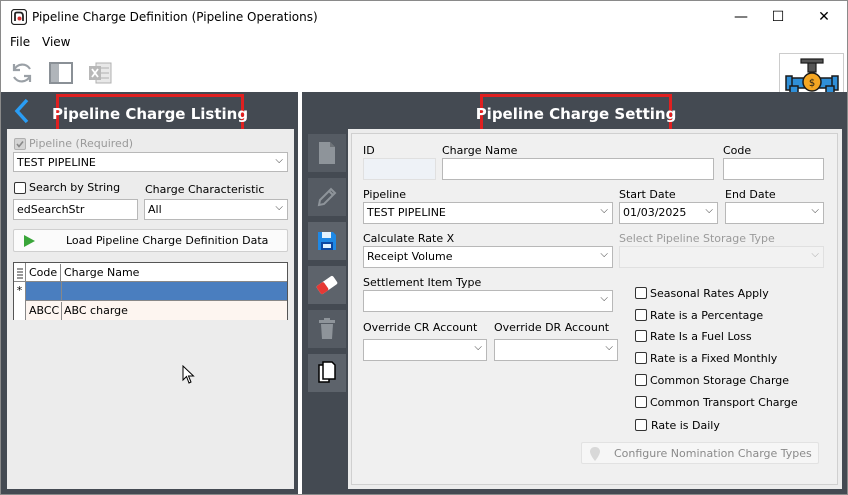 This screenshot has height=495, width=848. What do you see at coordinates (641, 336) in the screenshot?
I see `rate-fuel-loss-checkbox` at bounding box center [641, 336].